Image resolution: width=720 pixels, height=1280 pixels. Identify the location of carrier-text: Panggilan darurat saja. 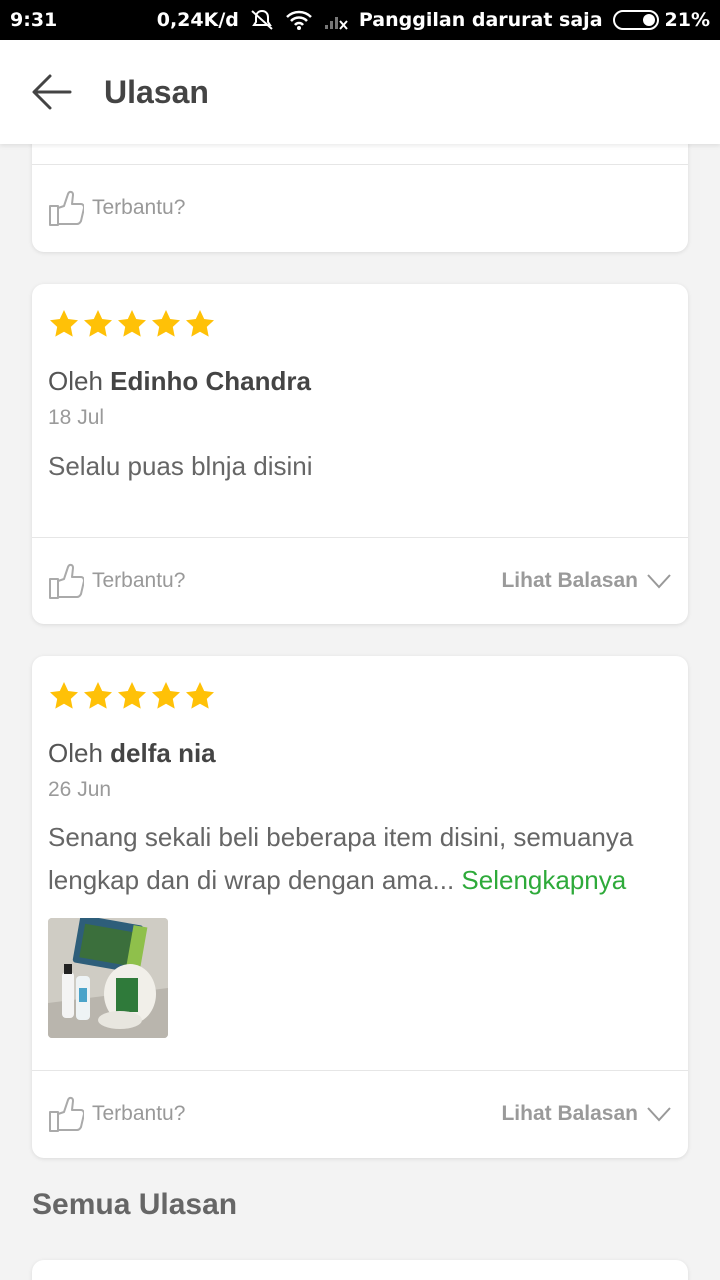
(480, 20).